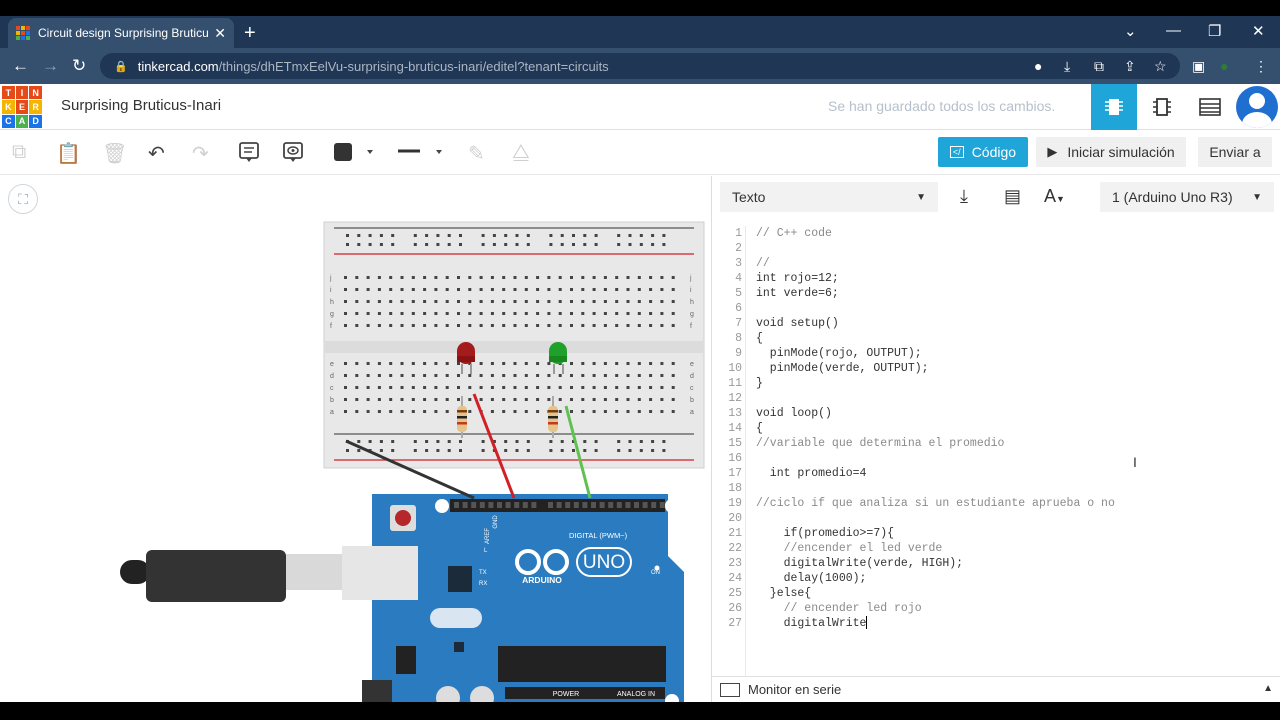 Image resolution: width=1280 pixels, height=720 pixels. I want to click on new-tab-button: +, so click(250, 33).